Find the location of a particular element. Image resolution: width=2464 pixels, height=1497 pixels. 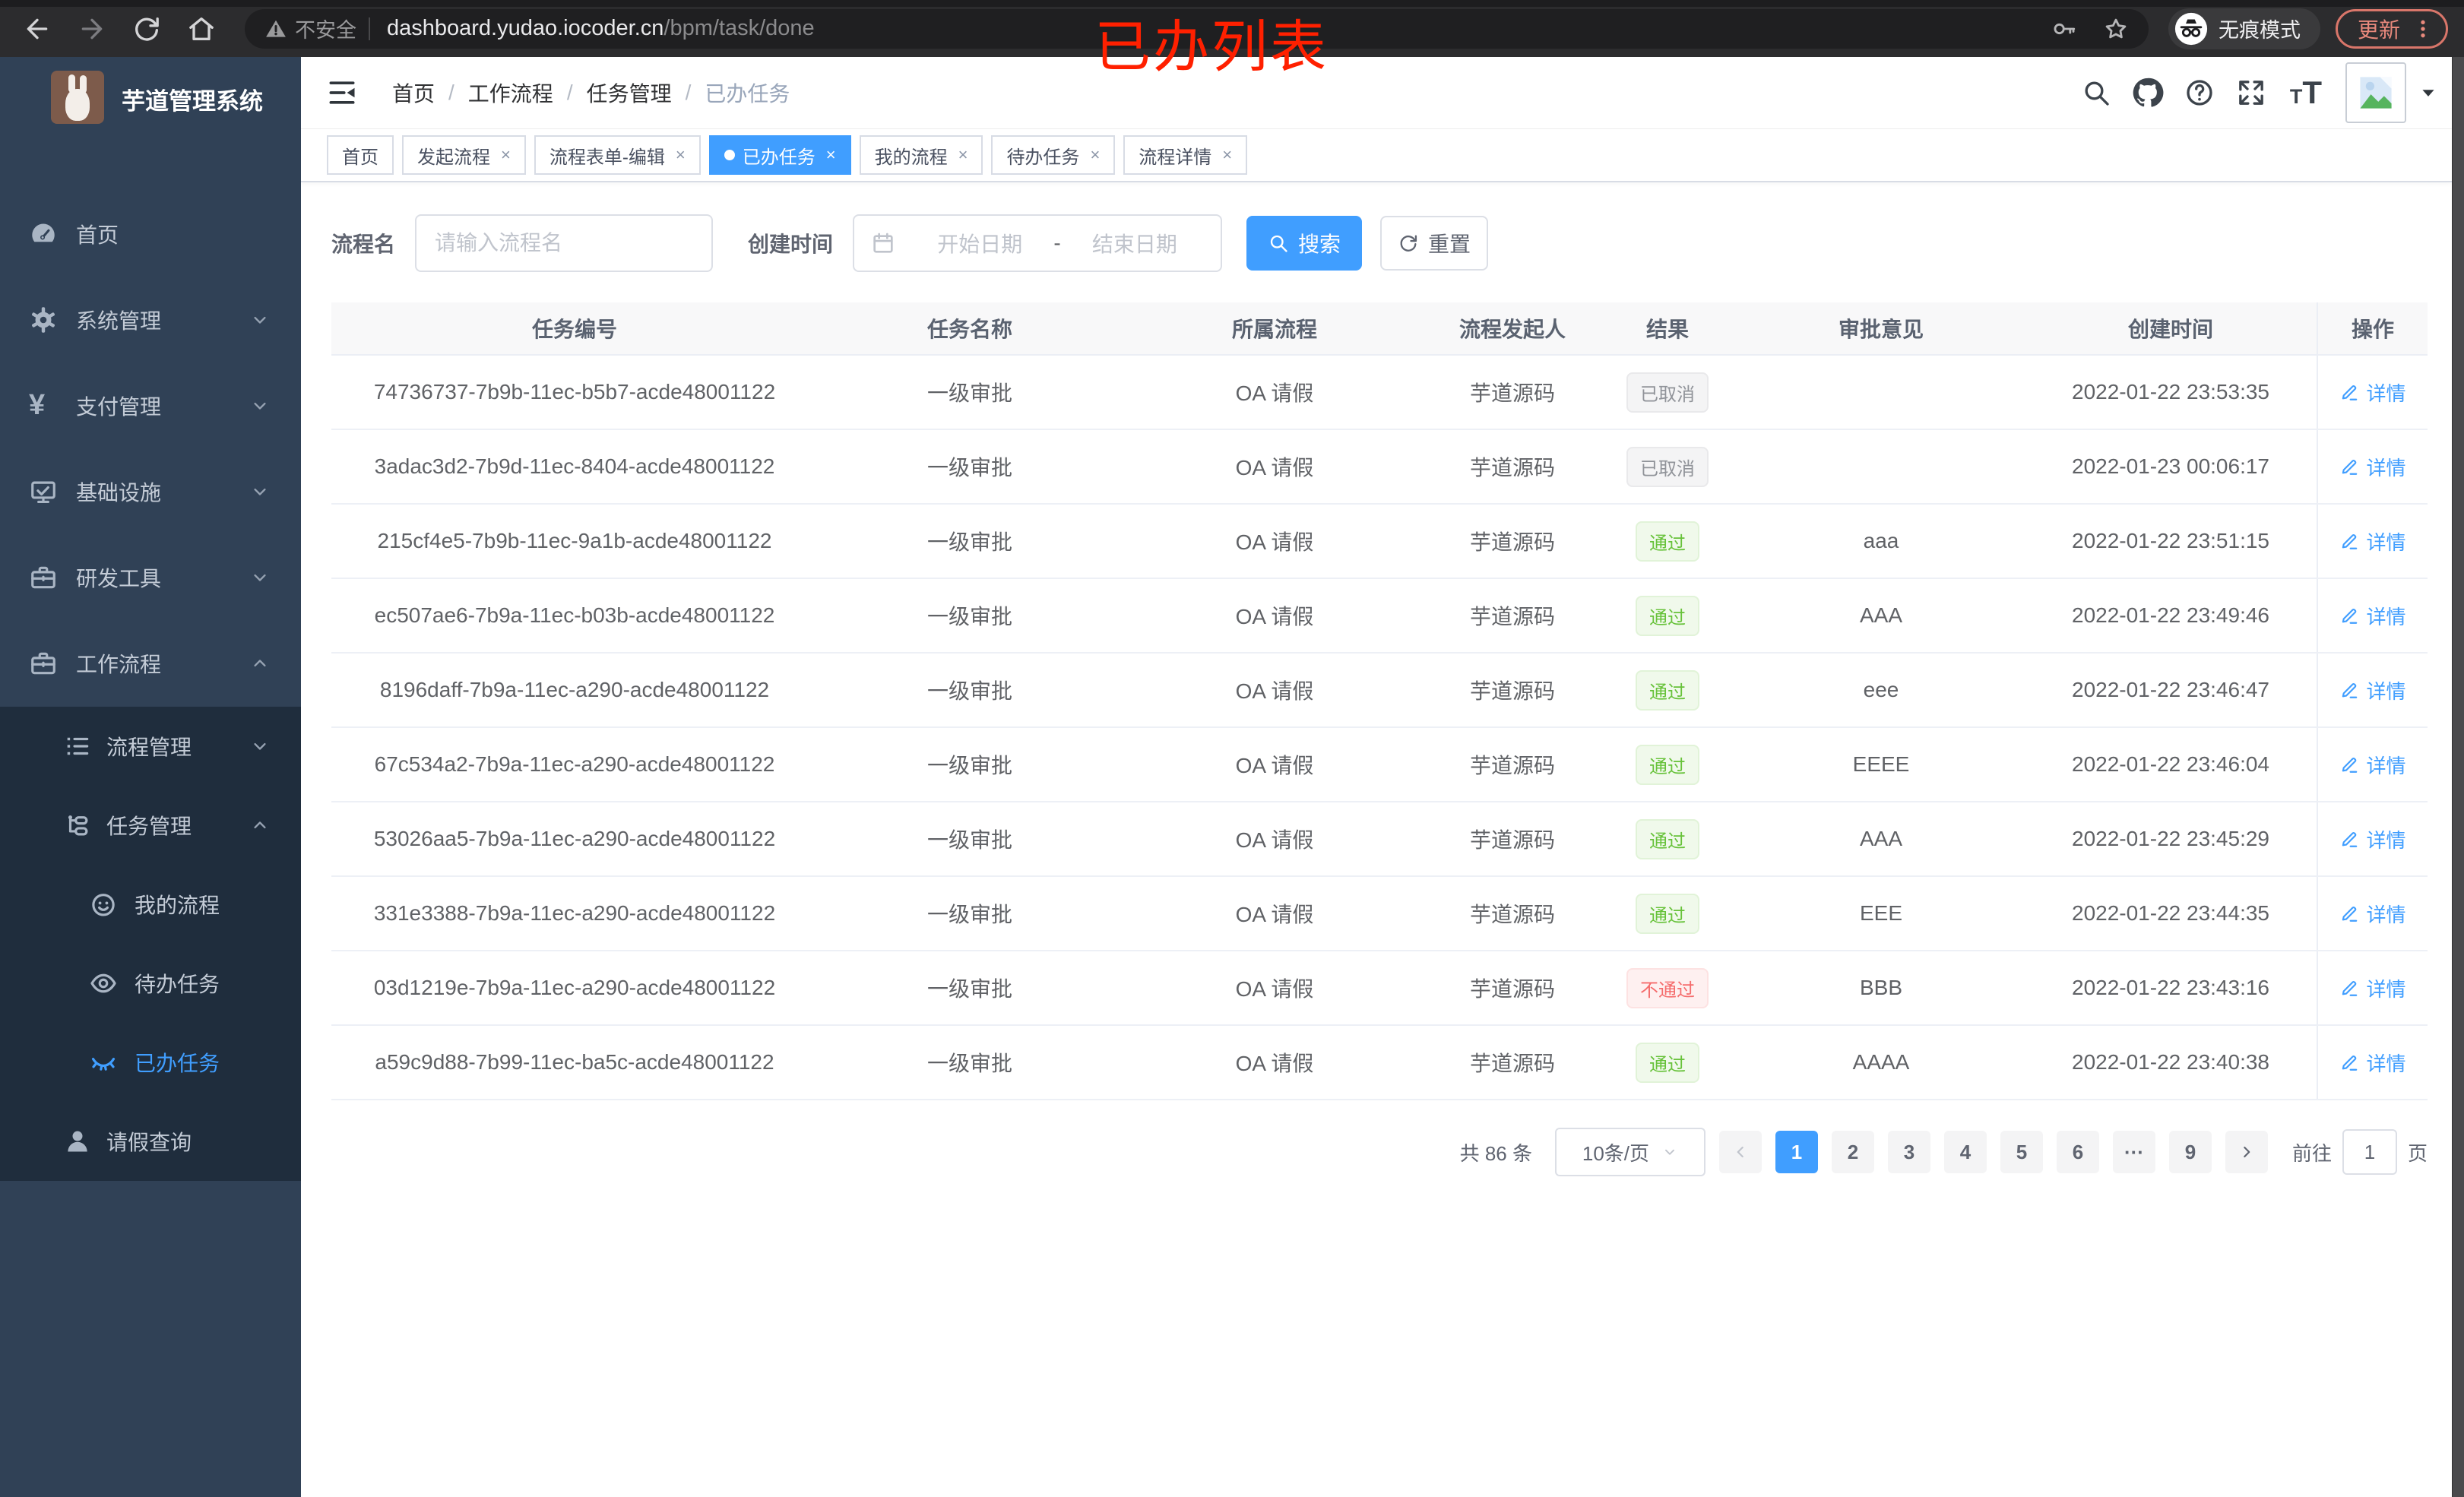

page-button-2: 2 is located at coordinates (1852, 1152).